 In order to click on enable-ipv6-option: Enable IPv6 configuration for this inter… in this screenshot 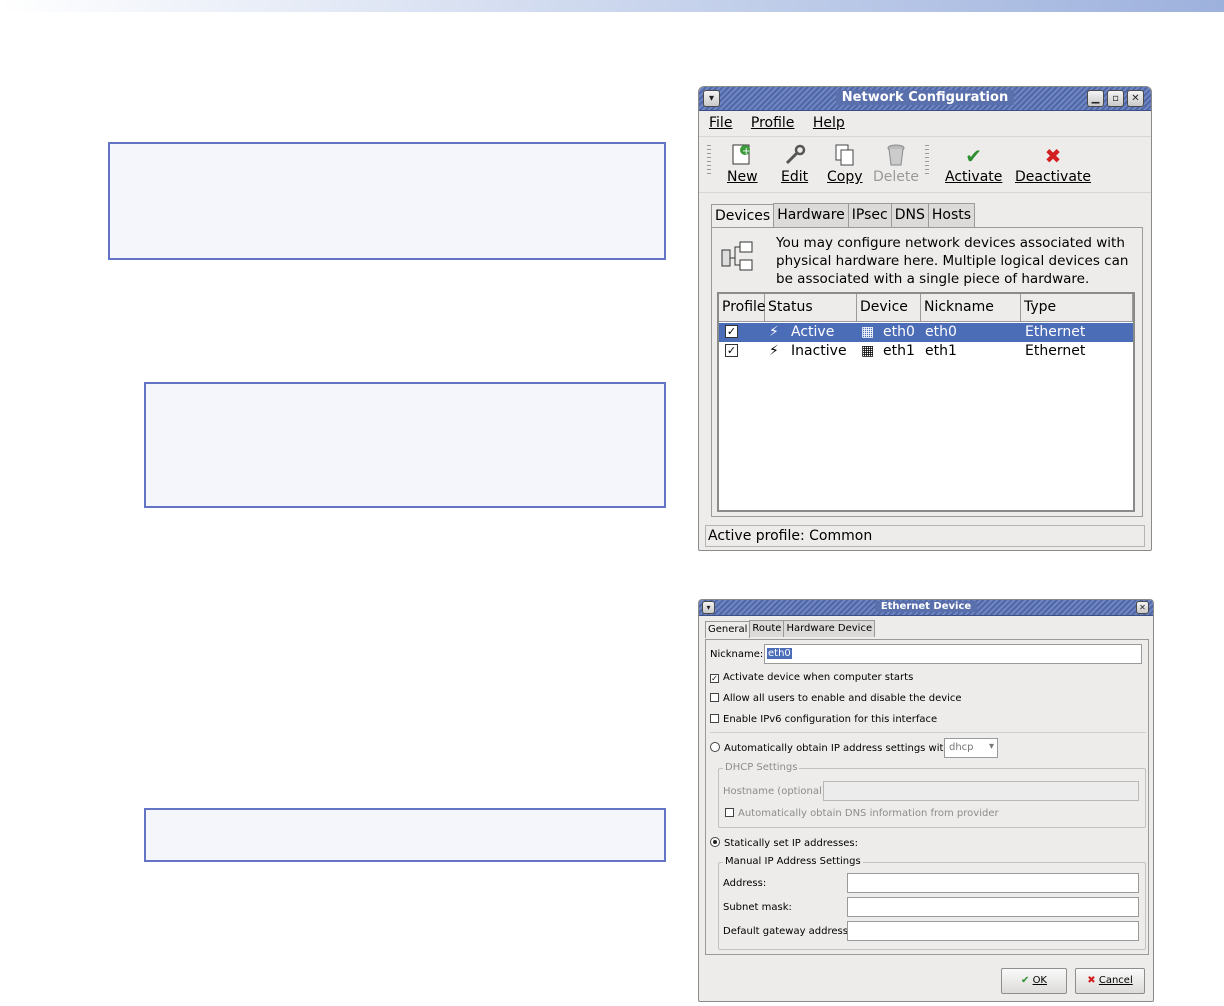, I will do `click(823, 719)`.